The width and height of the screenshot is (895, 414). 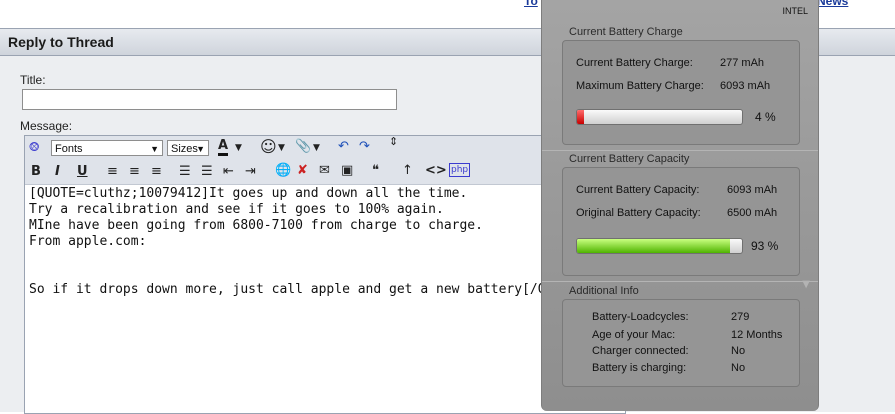 What do you see at coordinates (250, 172) in the screenshot?
I see `indent-icon: ⇥` at bounding box center [250, 172].